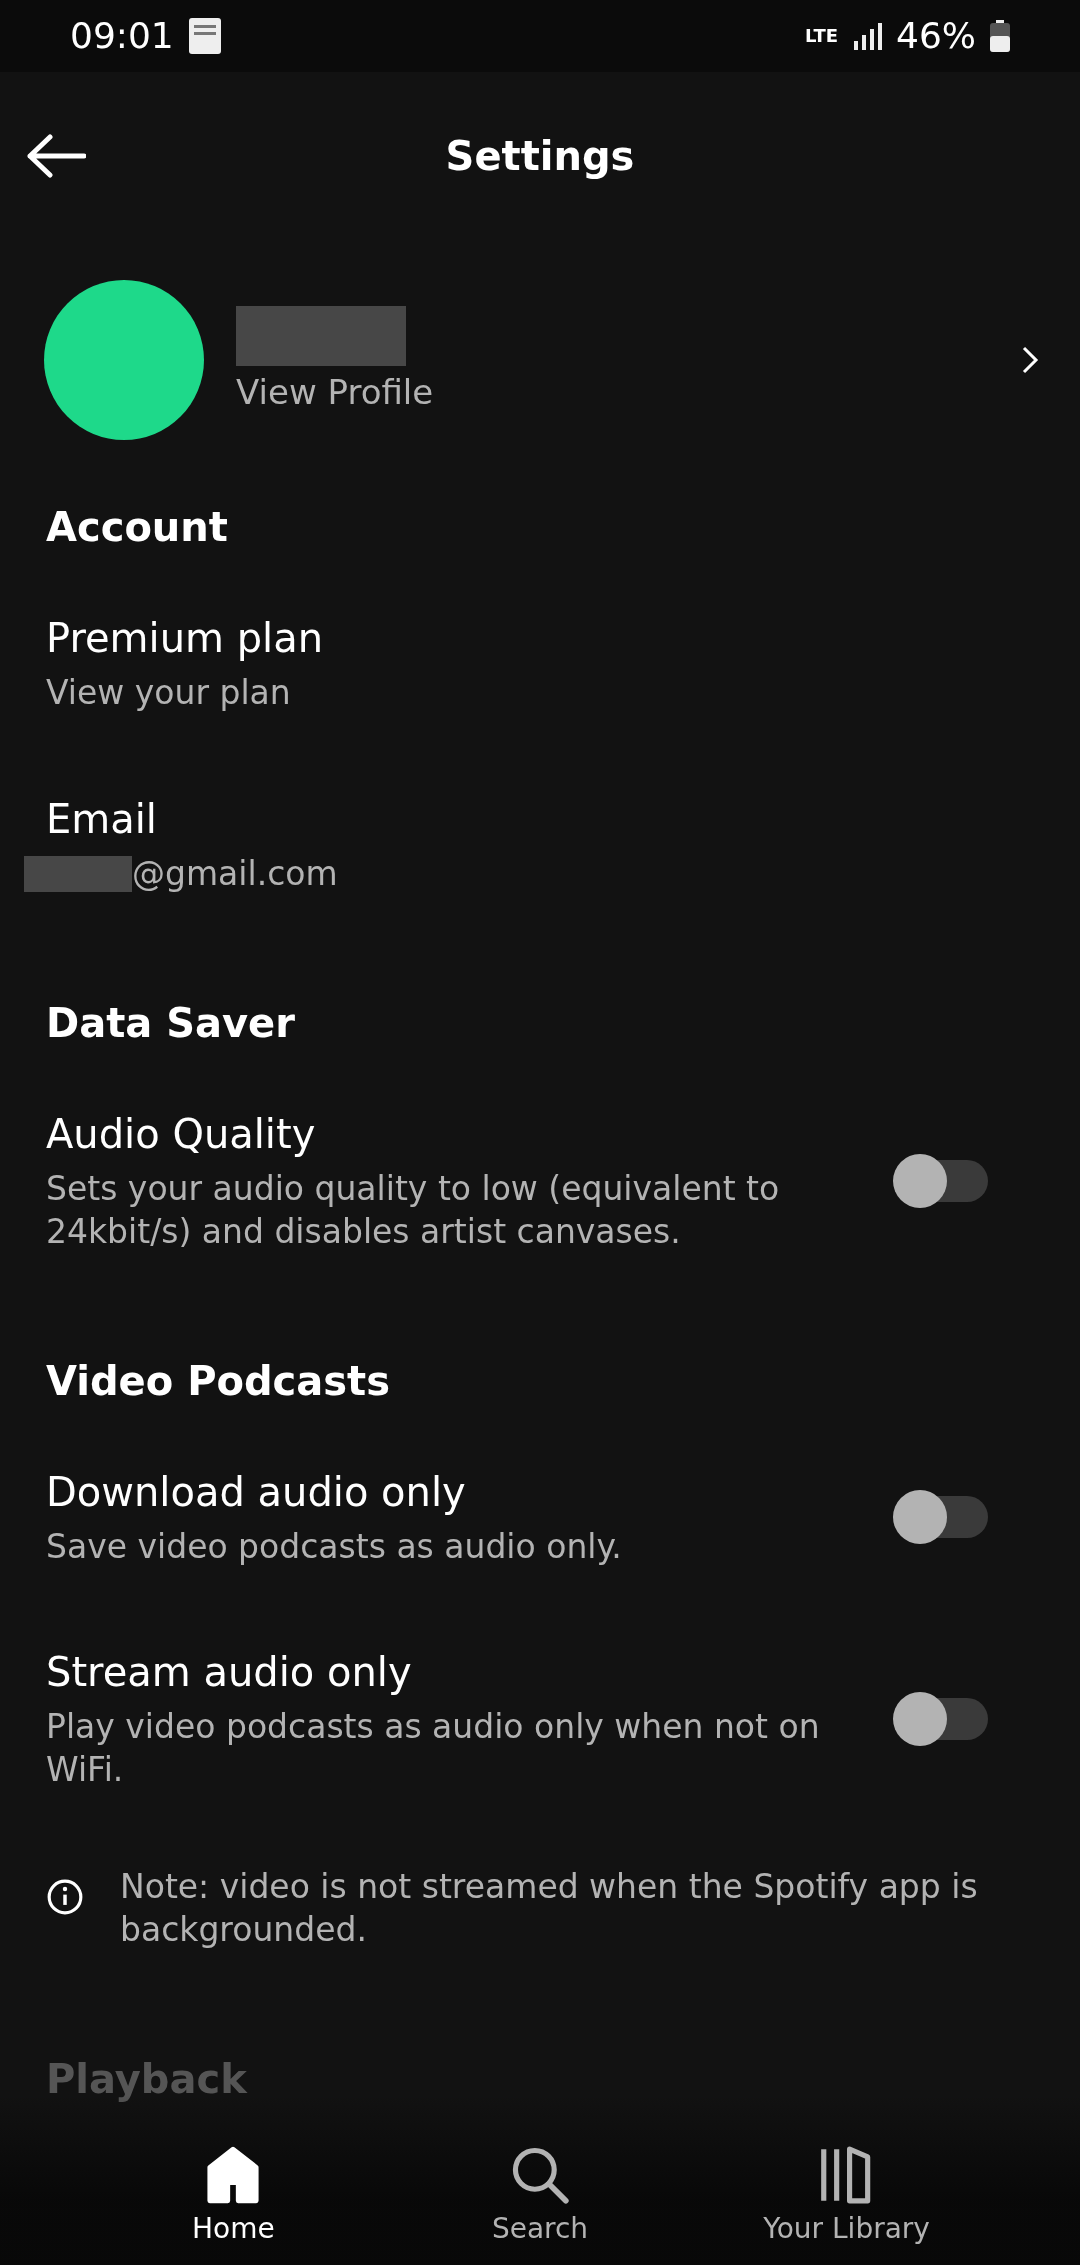  I want to click on chevron-right-icon, so click(1030, 360).